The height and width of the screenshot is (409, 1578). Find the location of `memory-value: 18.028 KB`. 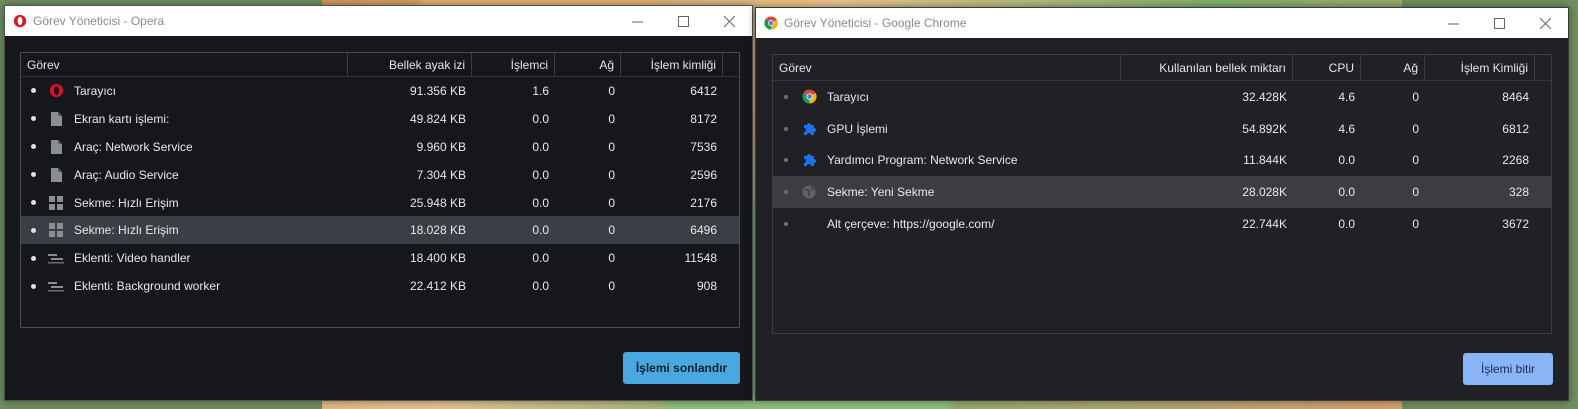

memory-value: 18.028 KB is located at coordinates (437, 230).